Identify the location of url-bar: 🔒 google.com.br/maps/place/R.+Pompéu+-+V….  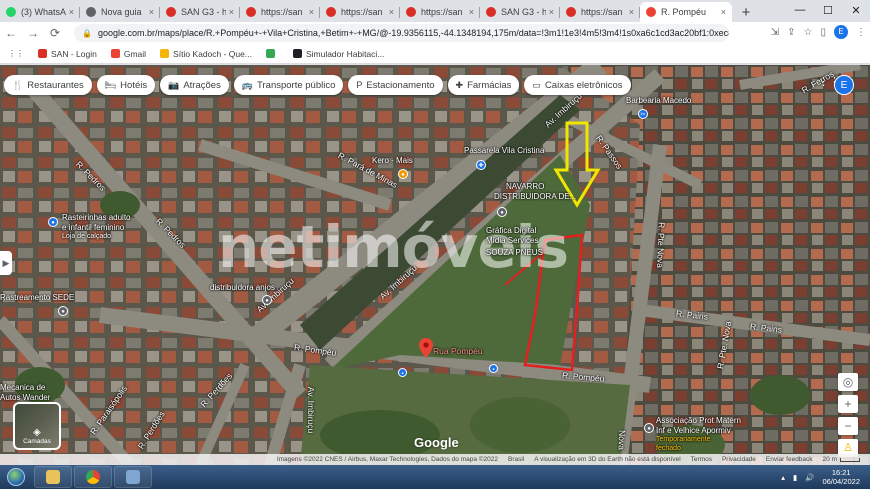
(401, 33).